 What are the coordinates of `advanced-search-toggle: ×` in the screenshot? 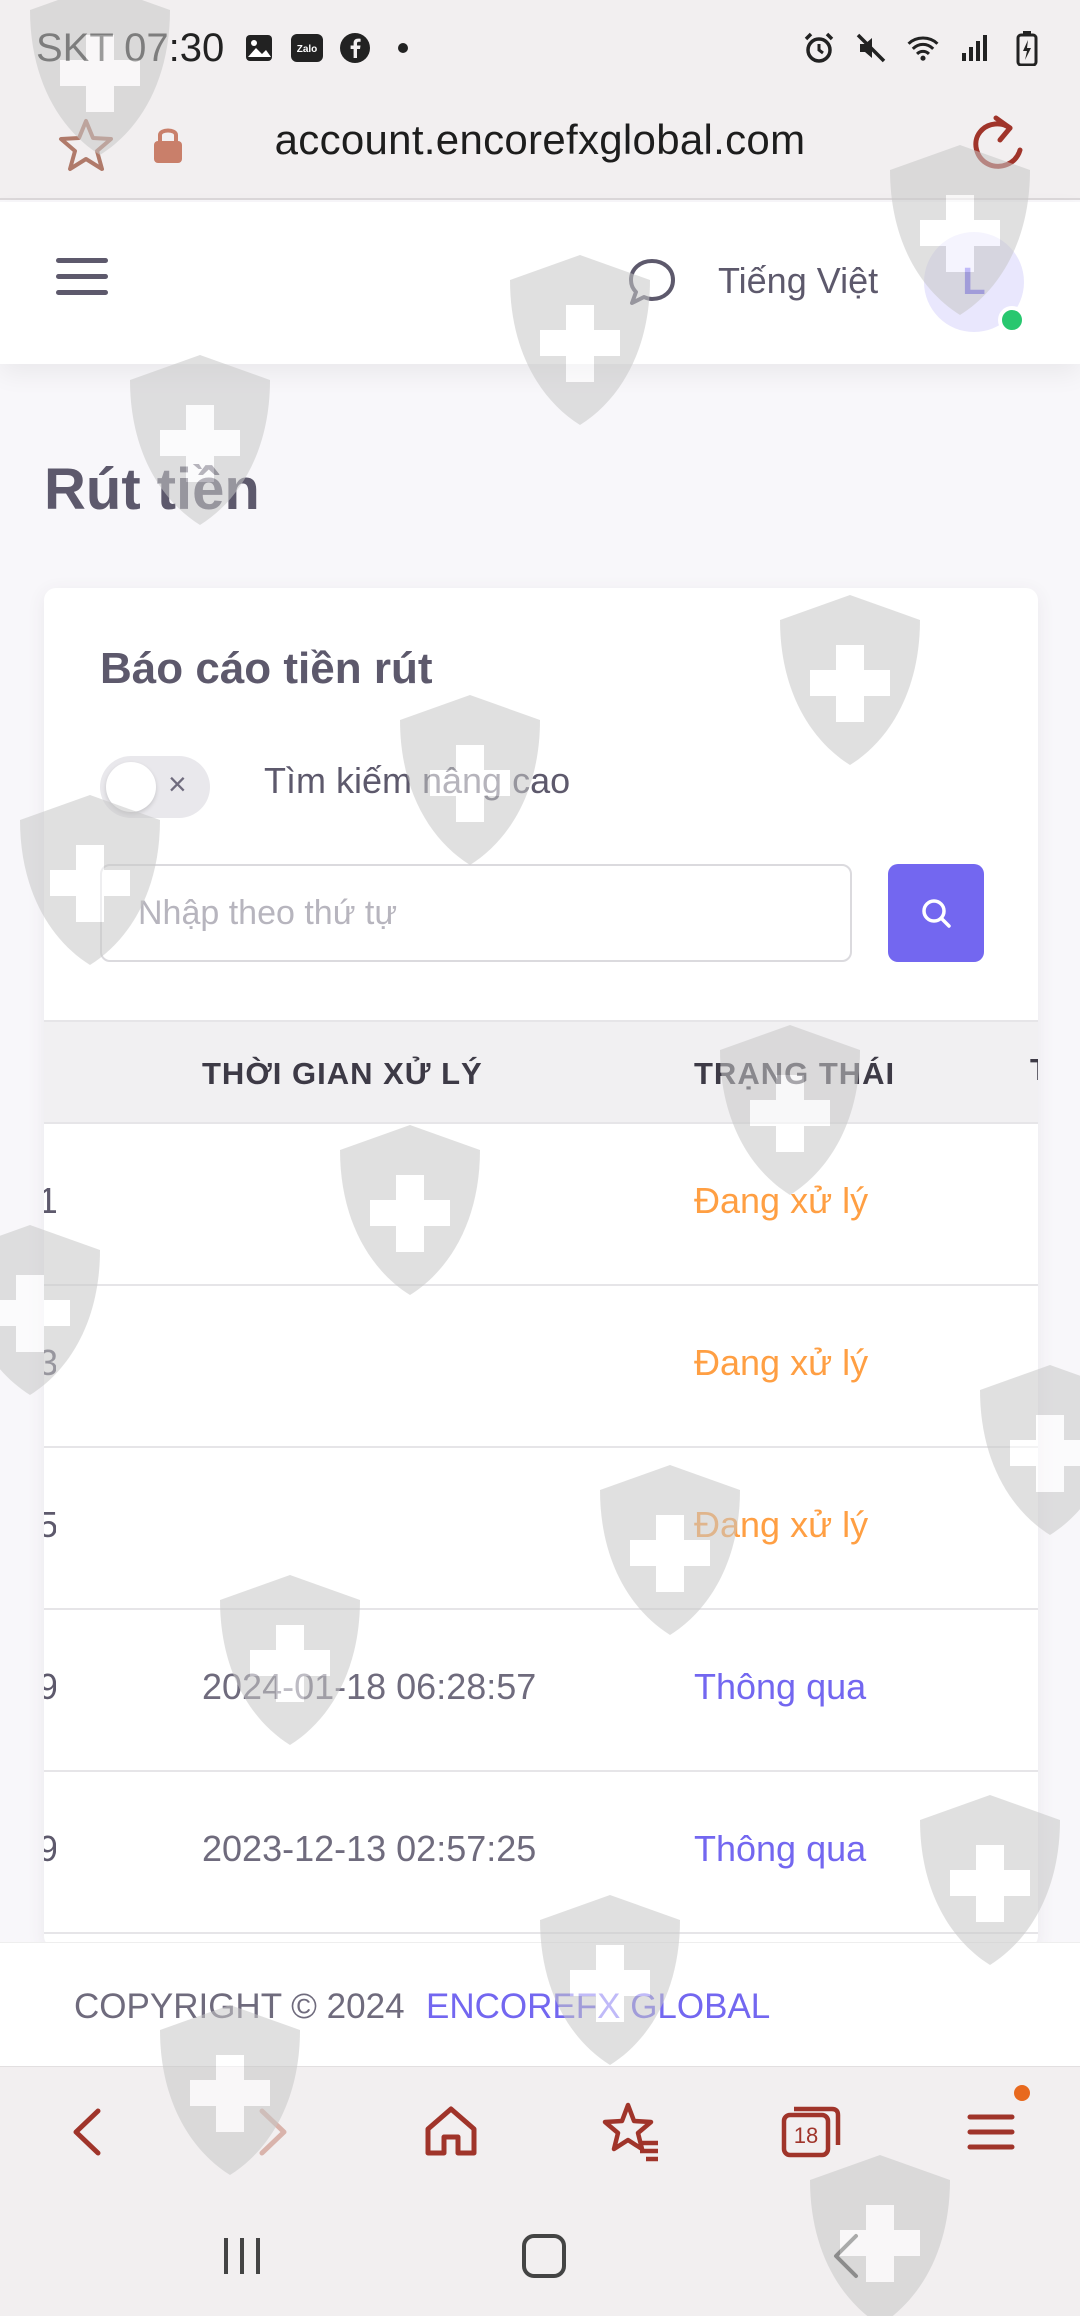 It's located at (155, 787).